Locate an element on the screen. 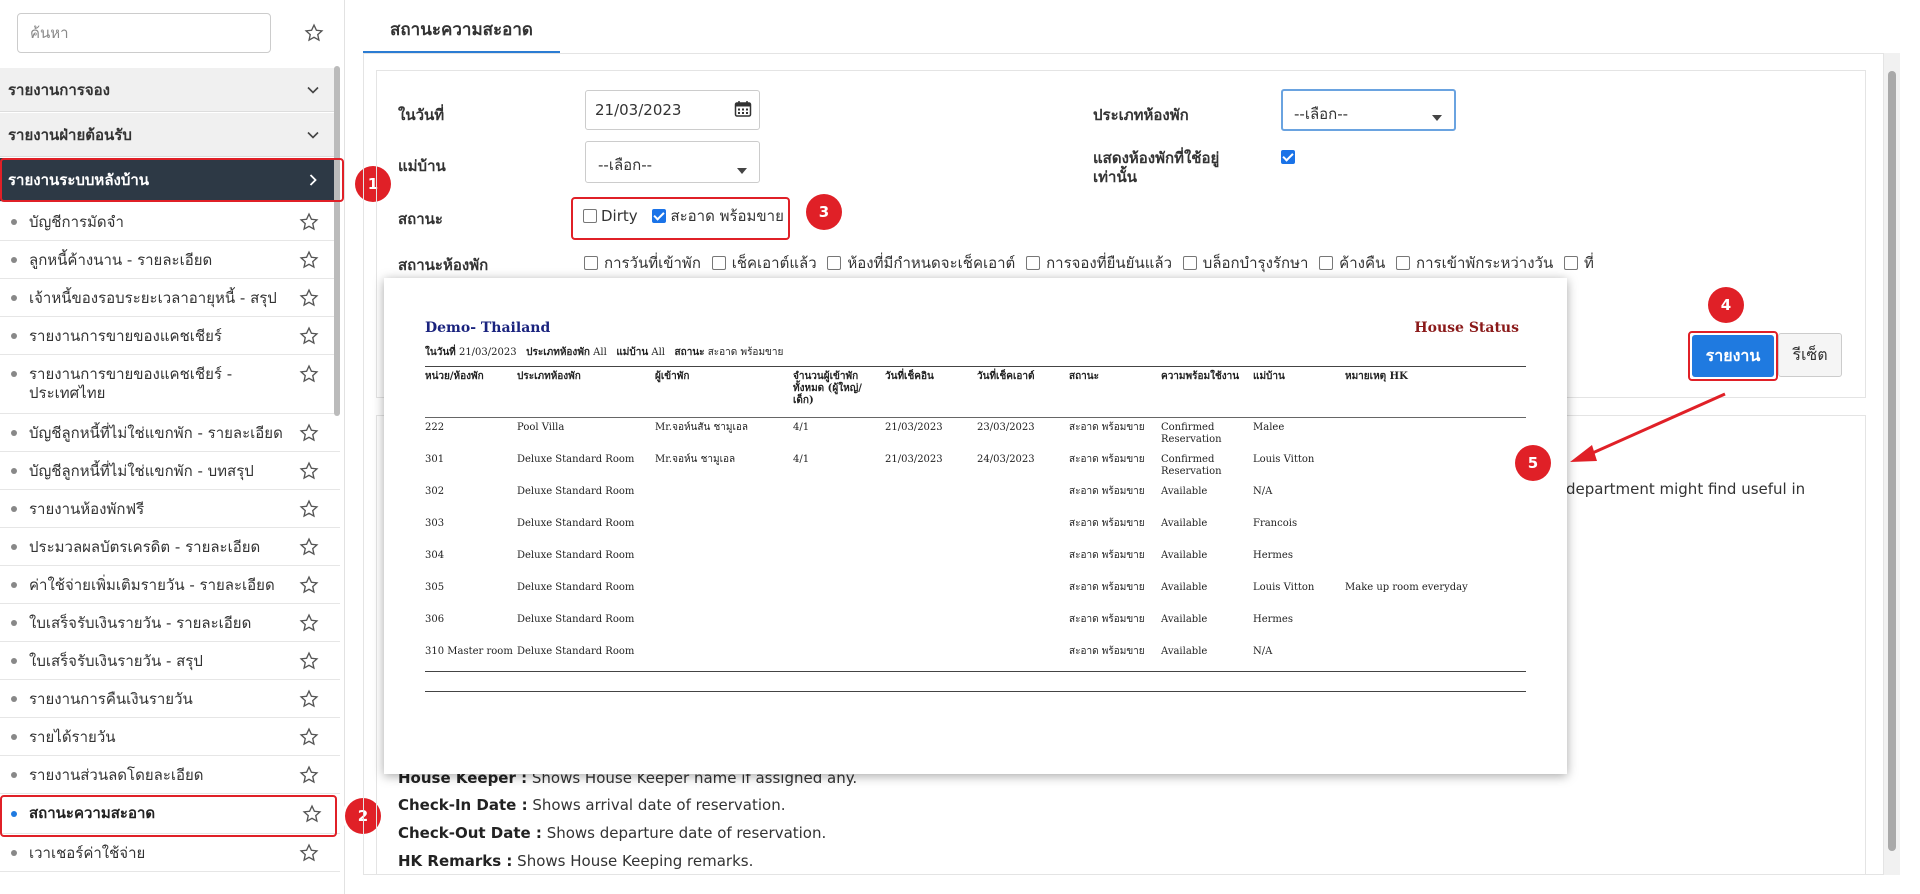 The height and width of the screenshot is (894, 1920). housekeeper-value: --เลือก-- is located at coordinates (625, 165).